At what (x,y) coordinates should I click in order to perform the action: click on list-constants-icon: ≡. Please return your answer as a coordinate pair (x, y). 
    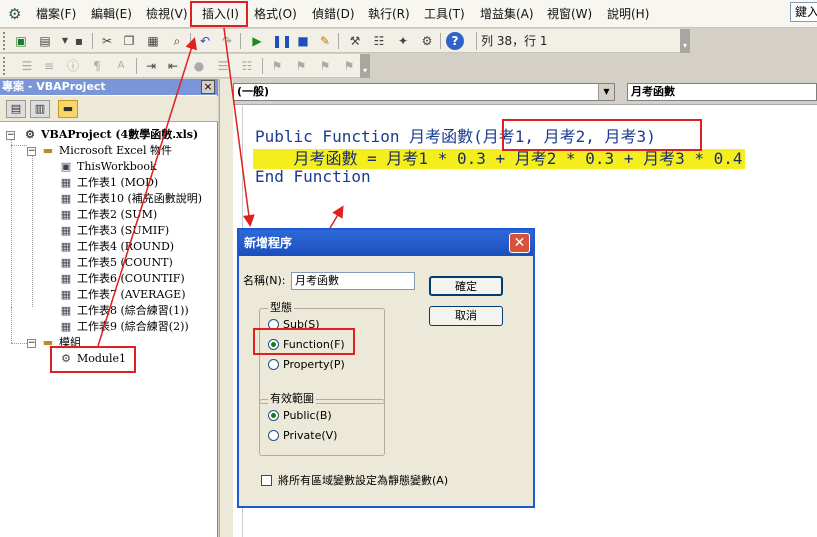
    Looking at the image, I should click on (49, 66).